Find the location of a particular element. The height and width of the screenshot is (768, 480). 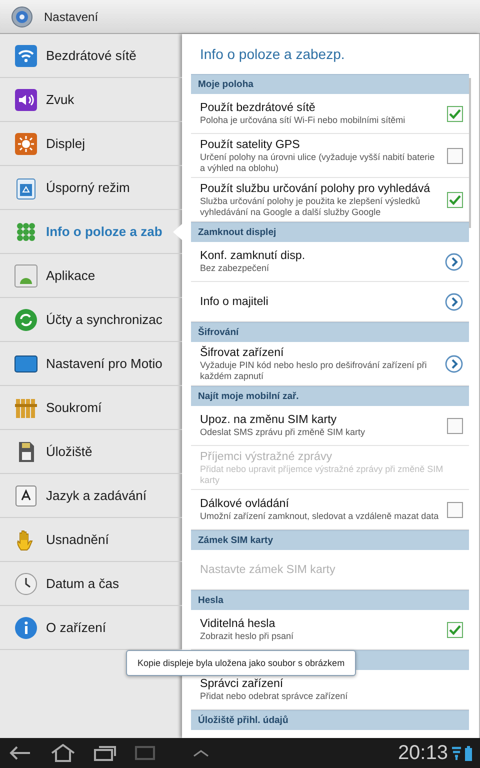

section-header: Hesla is located at coordinates (330, 600).